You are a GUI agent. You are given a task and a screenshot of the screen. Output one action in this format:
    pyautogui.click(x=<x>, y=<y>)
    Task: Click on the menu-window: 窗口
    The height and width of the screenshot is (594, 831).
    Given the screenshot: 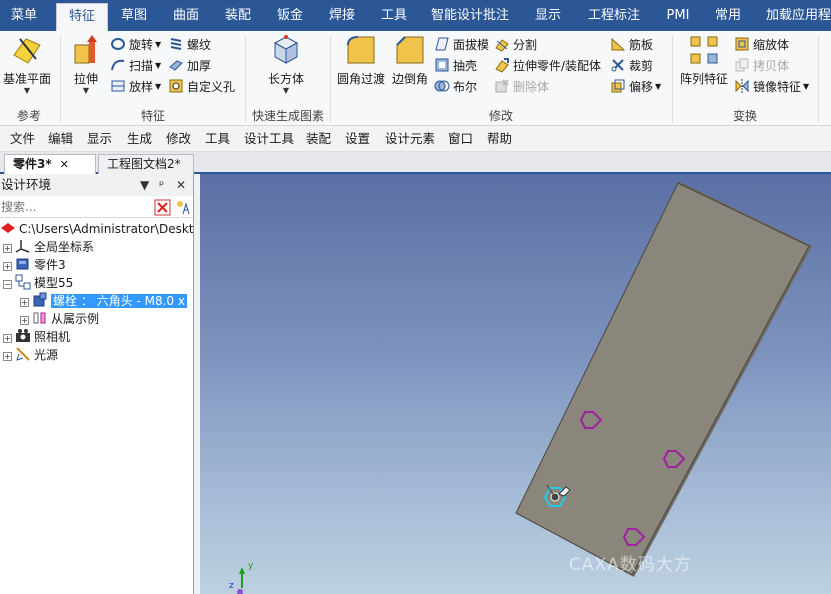 What is the action you would take?
    pyautogui.click(x=460, y=139)
    